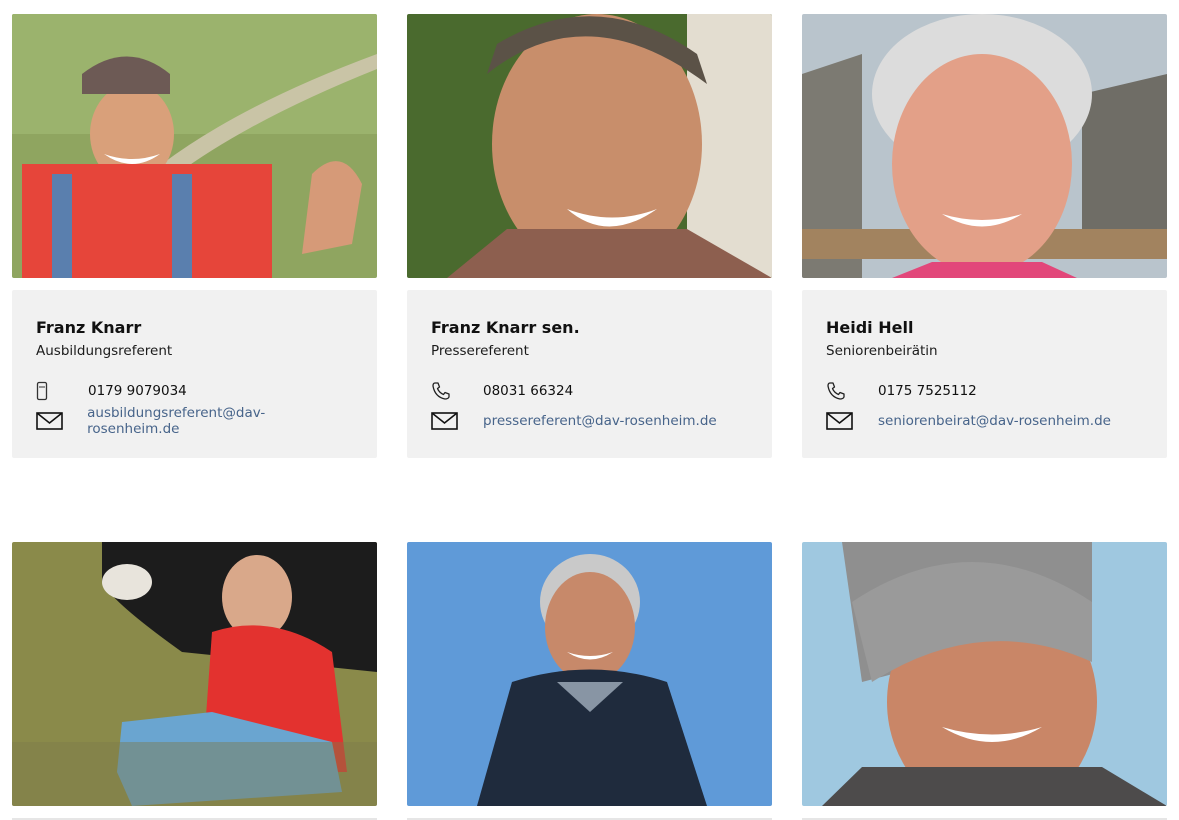  I want to click on person-name: Franz Knarr, so click(89, 327).